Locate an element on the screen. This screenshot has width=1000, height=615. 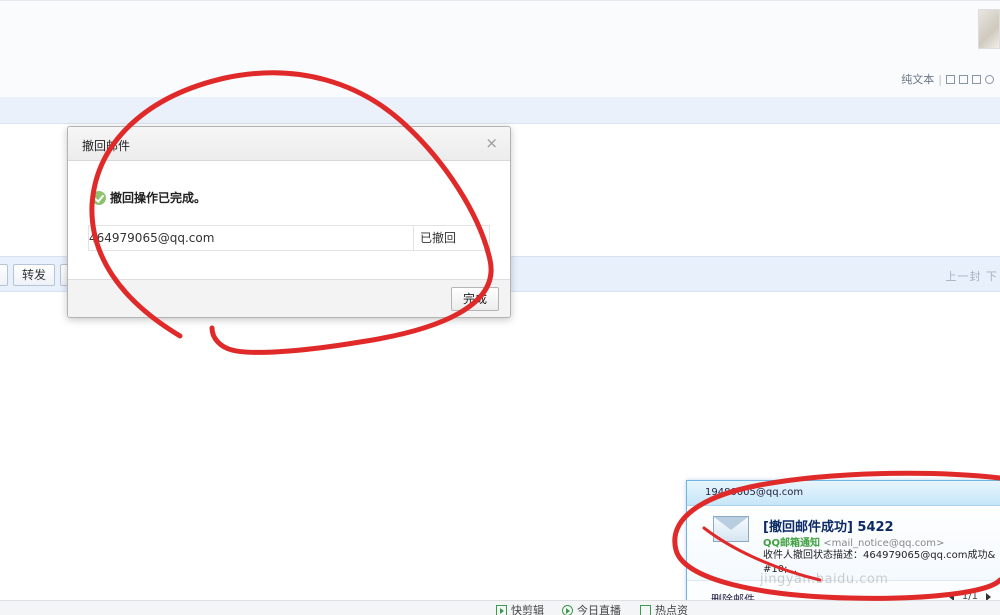
recall-status: 撤回操作已完成。 is located at coordinates (149, 197).